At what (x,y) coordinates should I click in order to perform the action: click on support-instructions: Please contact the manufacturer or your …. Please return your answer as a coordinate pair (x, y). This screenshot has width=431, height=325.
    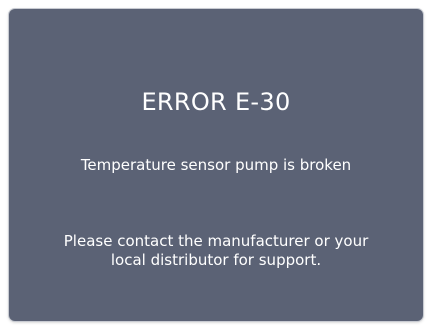
    Looking at the image, I should click on (216, 250).